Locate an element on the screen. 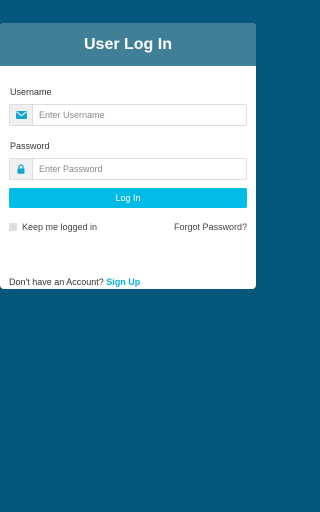 The image size is (320, 512). login-button: Log In is located at coordinates (128, 198).